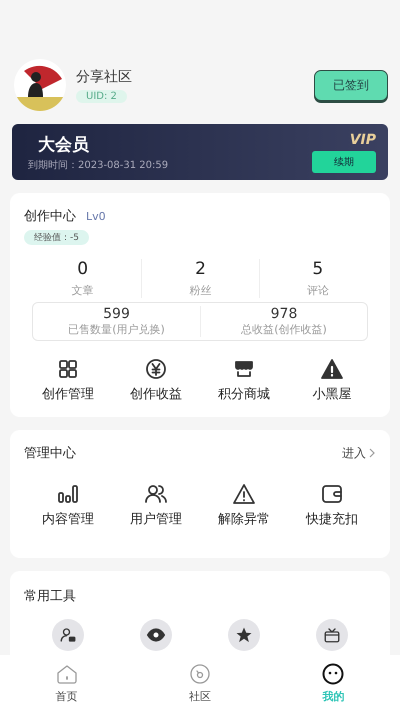 This screenshot has width=400, height=711. Describe the element at coordinates (116, 329) in the screenshot. I see `earning-label: 已售数量(用户兑换)` at that location.